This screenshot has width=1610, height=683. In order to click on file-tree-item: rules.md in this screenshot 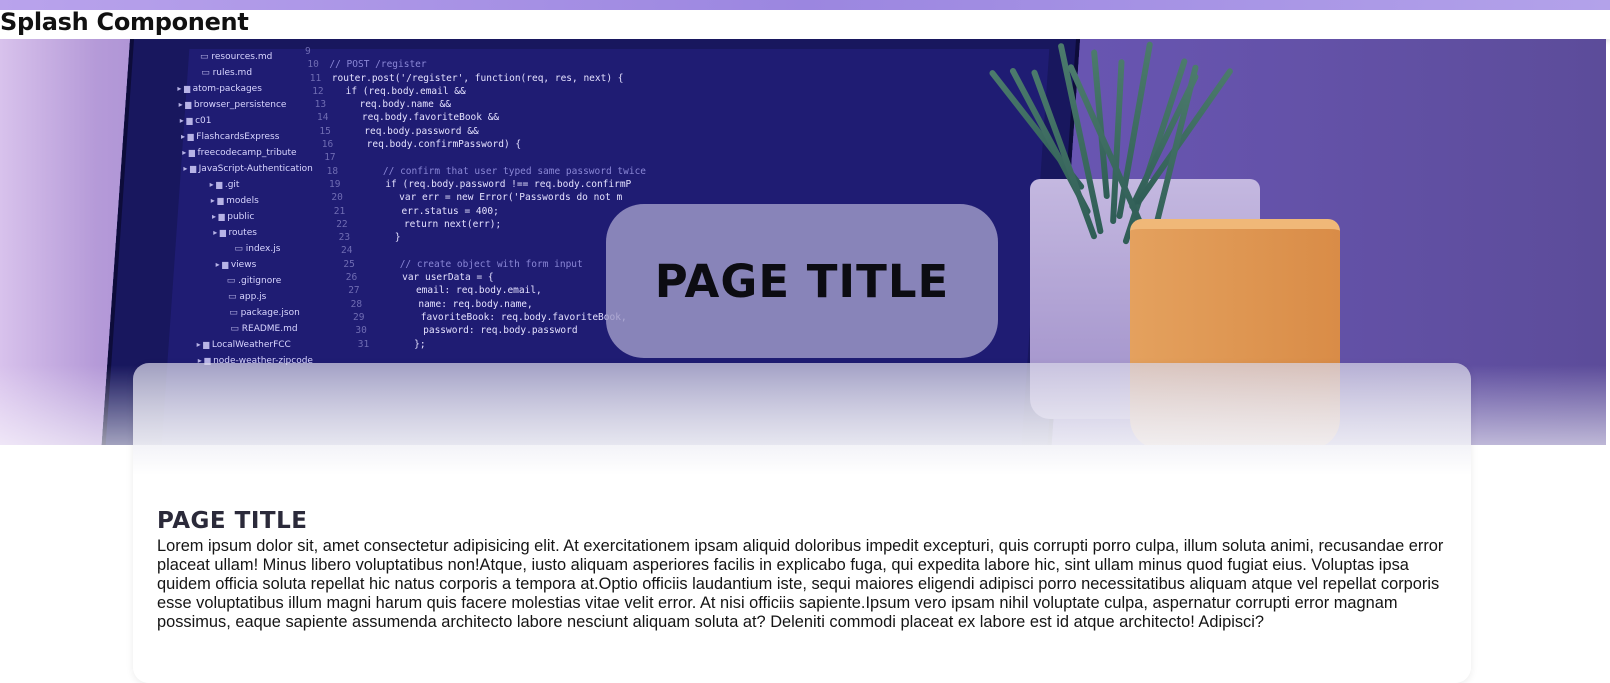, I will do `click(250, 73)`.